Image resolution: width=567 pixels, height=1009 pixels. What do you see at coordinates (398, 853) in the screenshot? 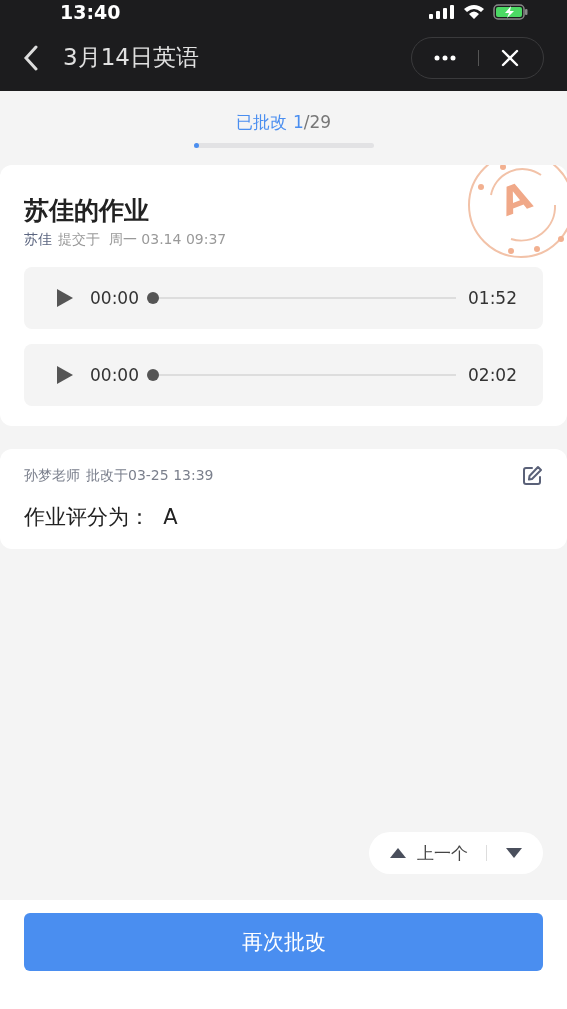
I see `up-triangle-icon` at bounding box center [398, 853].